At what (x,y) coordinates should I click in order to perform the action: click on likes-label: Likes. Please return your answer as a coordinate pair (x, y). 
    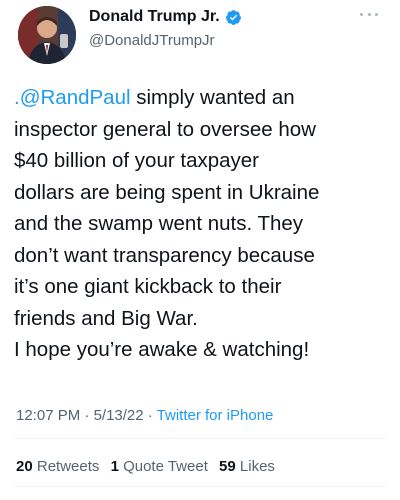
    Looking at the image, I should click on (257, 466).